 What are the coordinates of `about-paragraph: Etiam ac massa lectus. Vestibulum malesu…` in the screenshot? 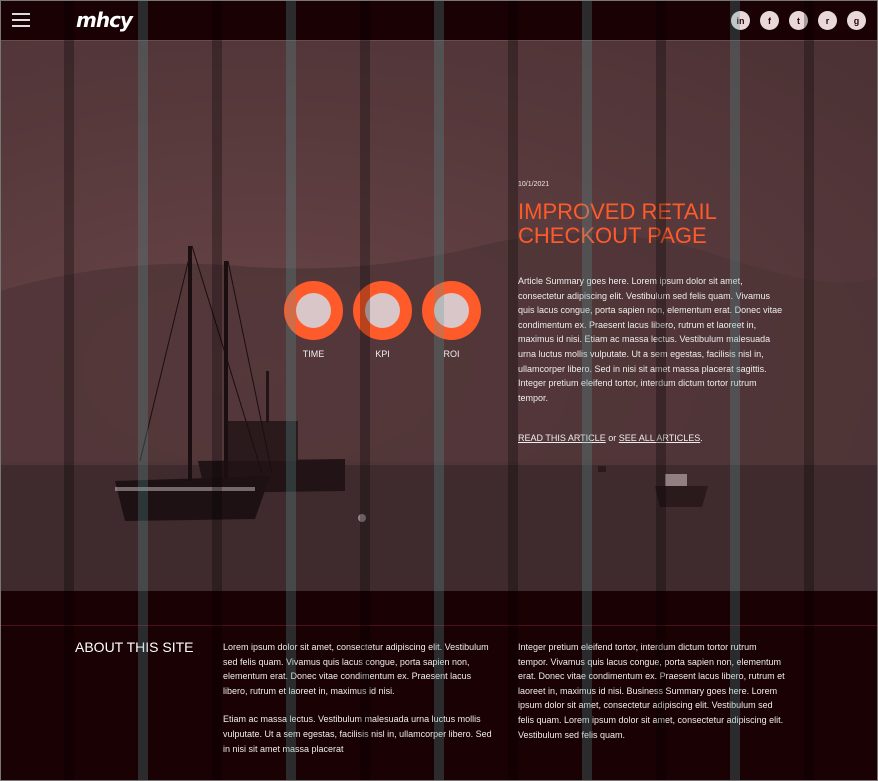 It's located at (357, 734).